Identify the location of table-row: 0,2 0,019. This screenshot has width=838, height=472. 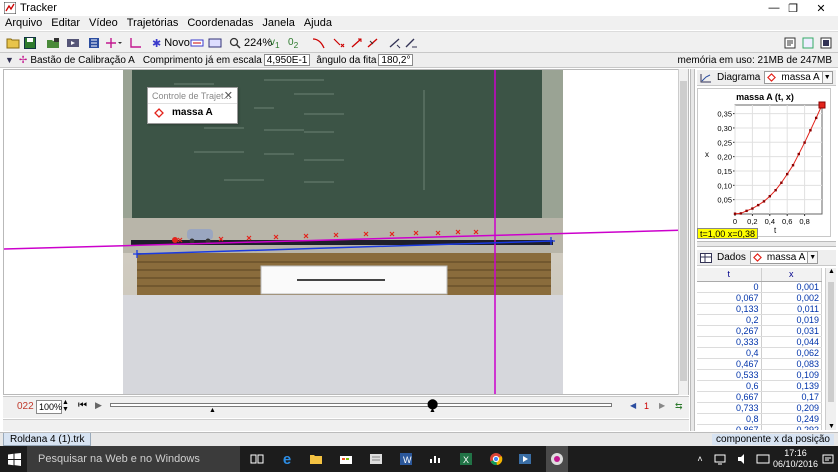
(759, 320).